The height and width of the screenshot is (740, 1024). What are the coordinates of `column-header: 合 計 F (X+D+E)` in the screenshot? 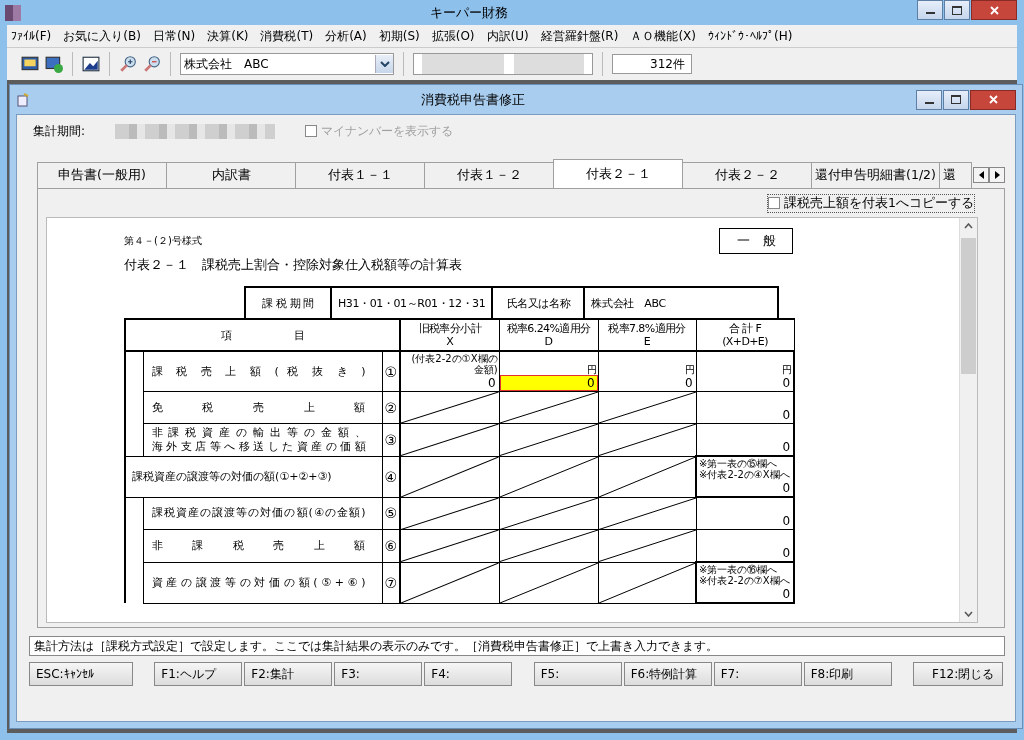 It's located at (745, 335).